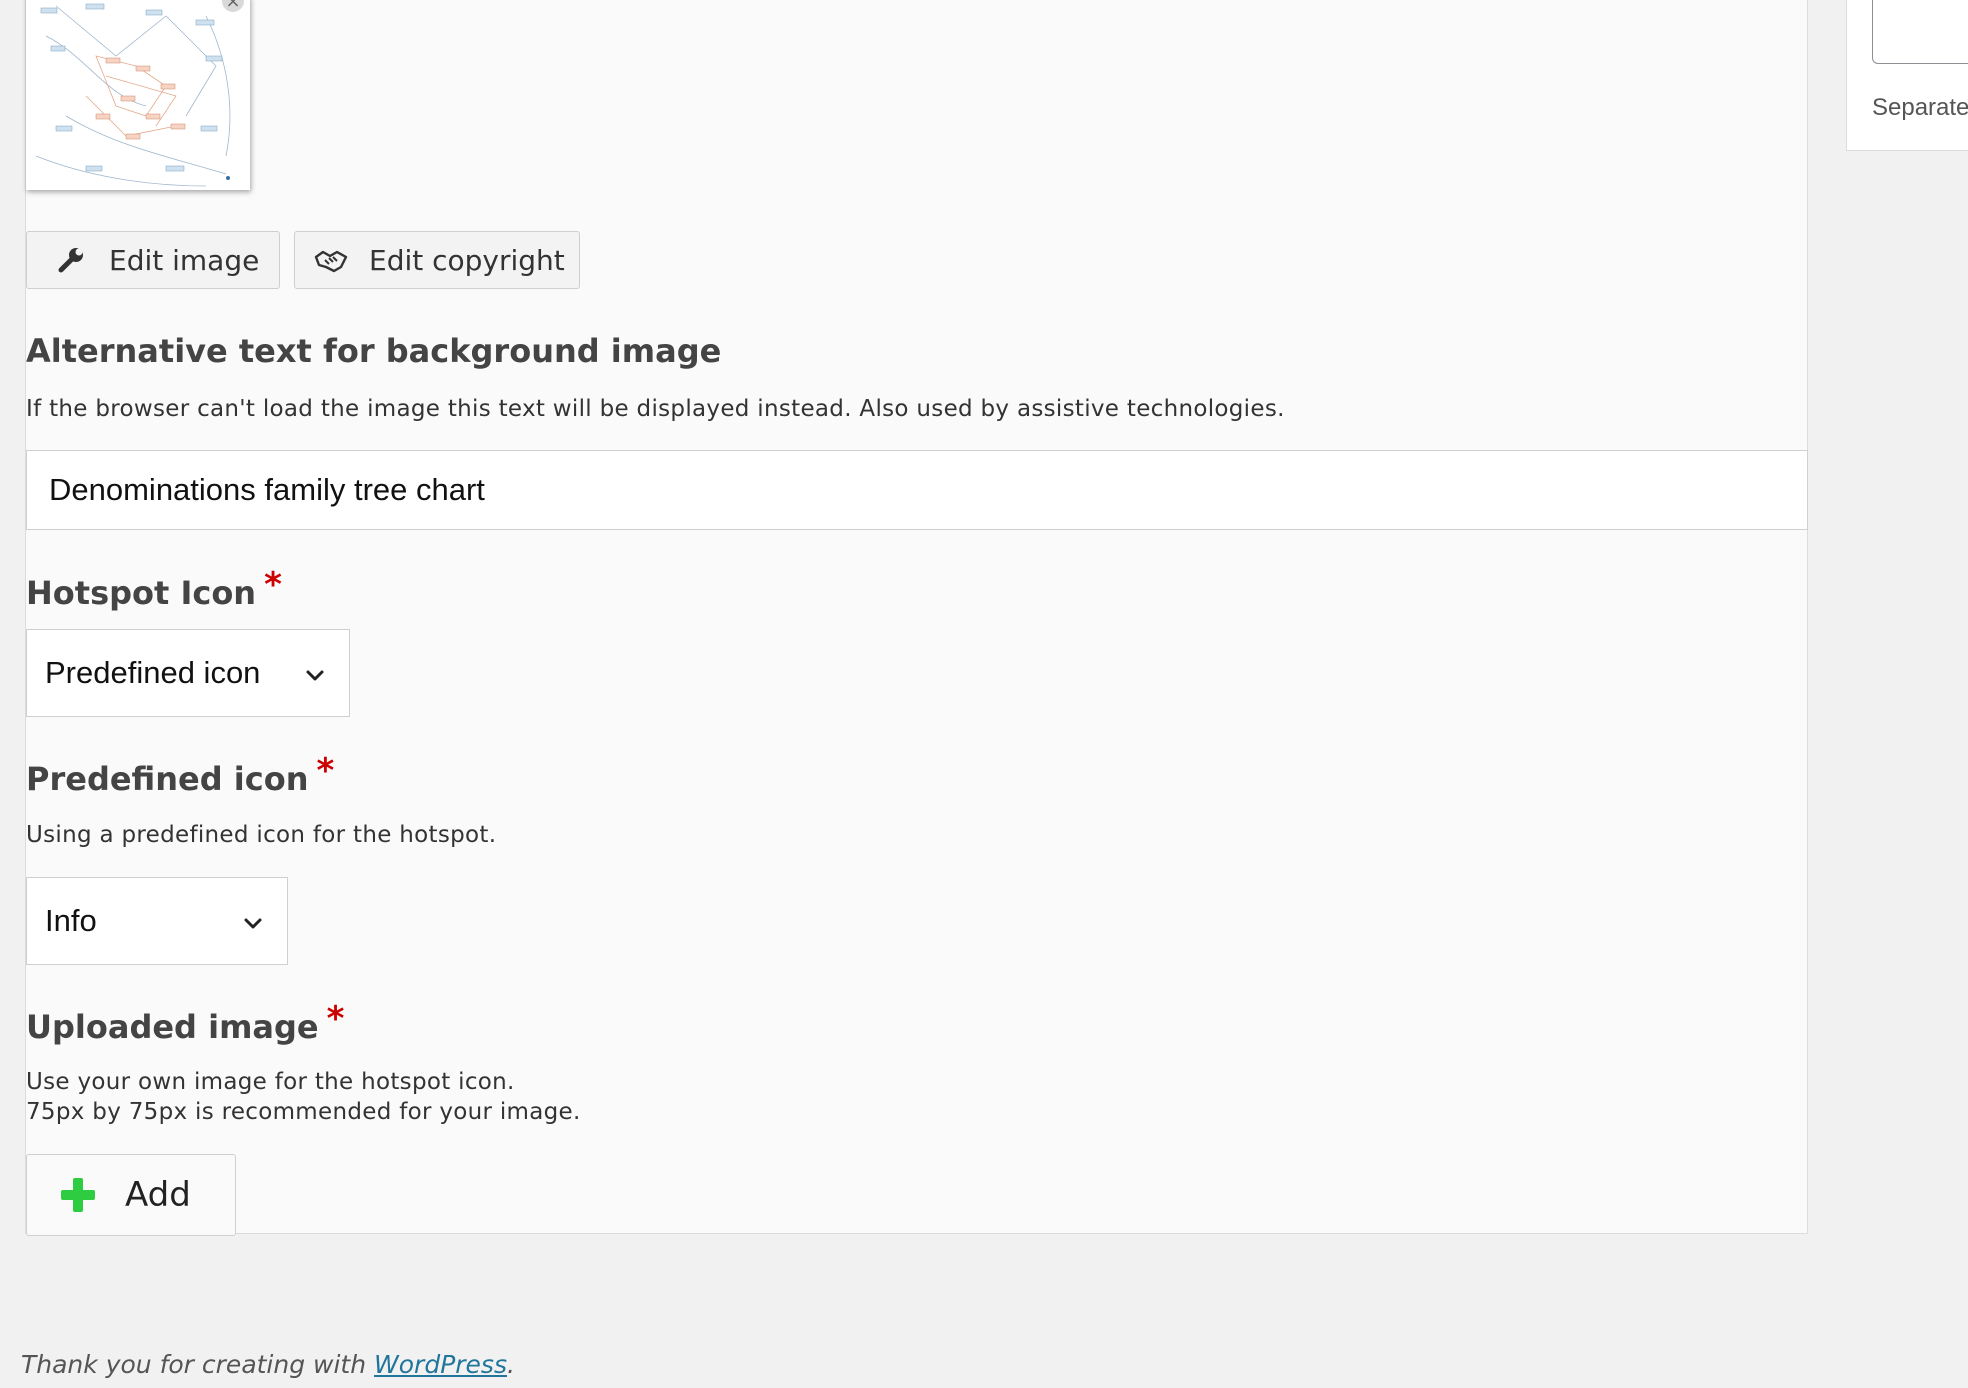 The height and width of the screenshot is (1388, 1968). I want to click on footer-suffix: ., so click(510, 1364).